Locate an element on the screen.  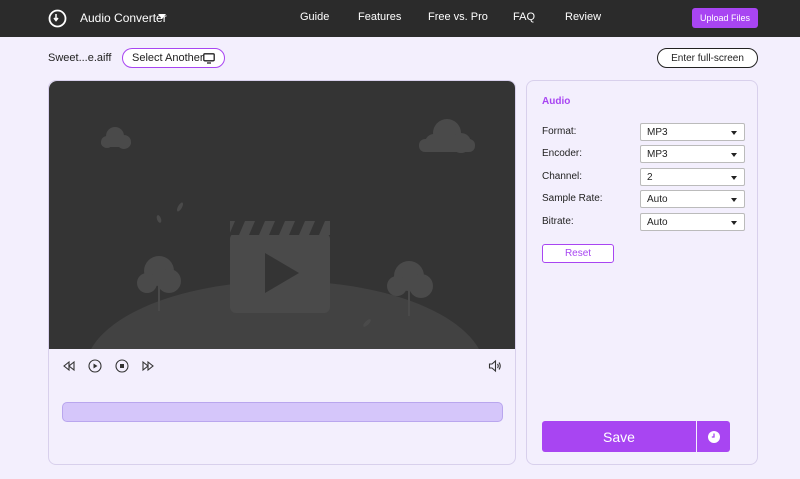
select-another-button: Select Another is located at coordinates (173, 58).